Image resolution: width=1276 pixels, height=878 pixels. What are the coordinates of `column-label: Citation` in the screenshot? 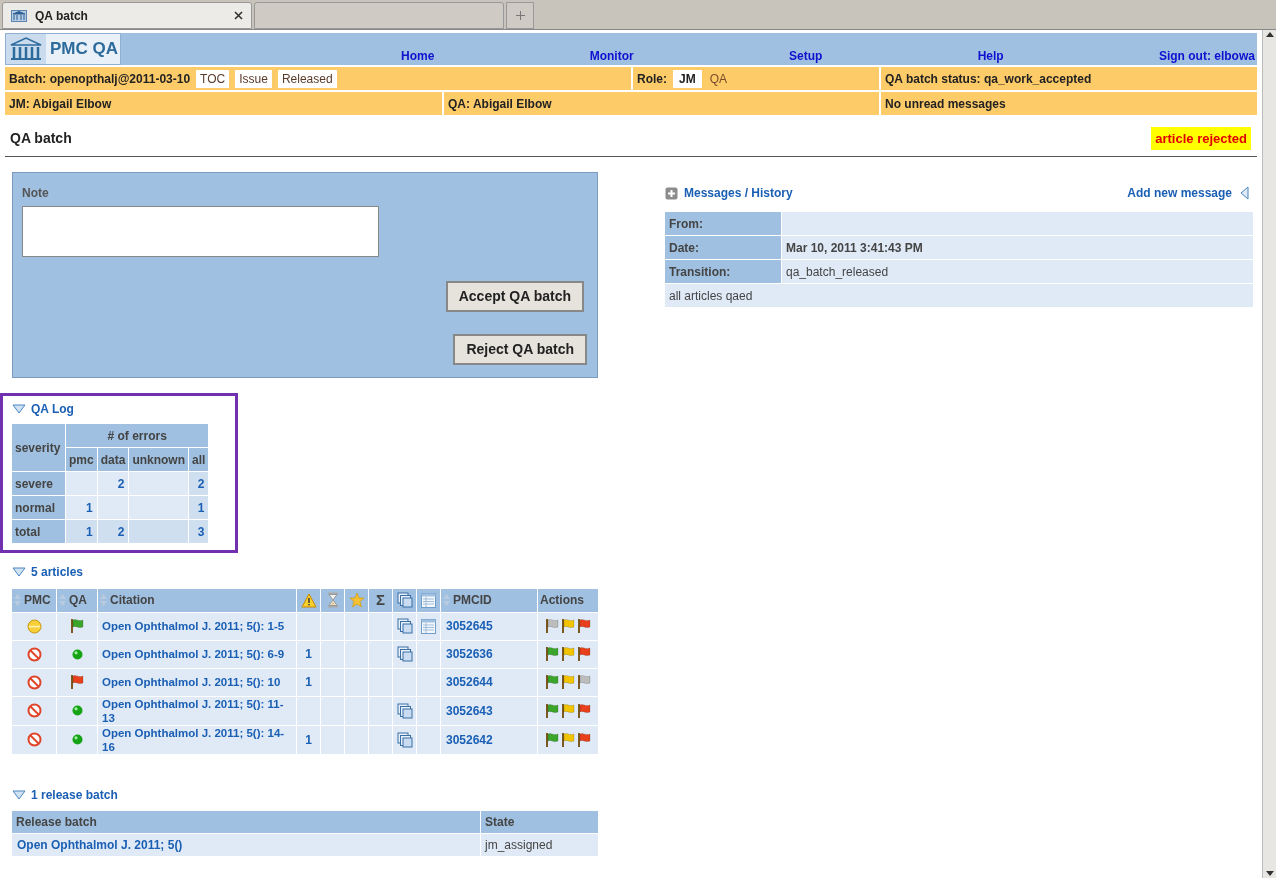 It's located at (132, 600).